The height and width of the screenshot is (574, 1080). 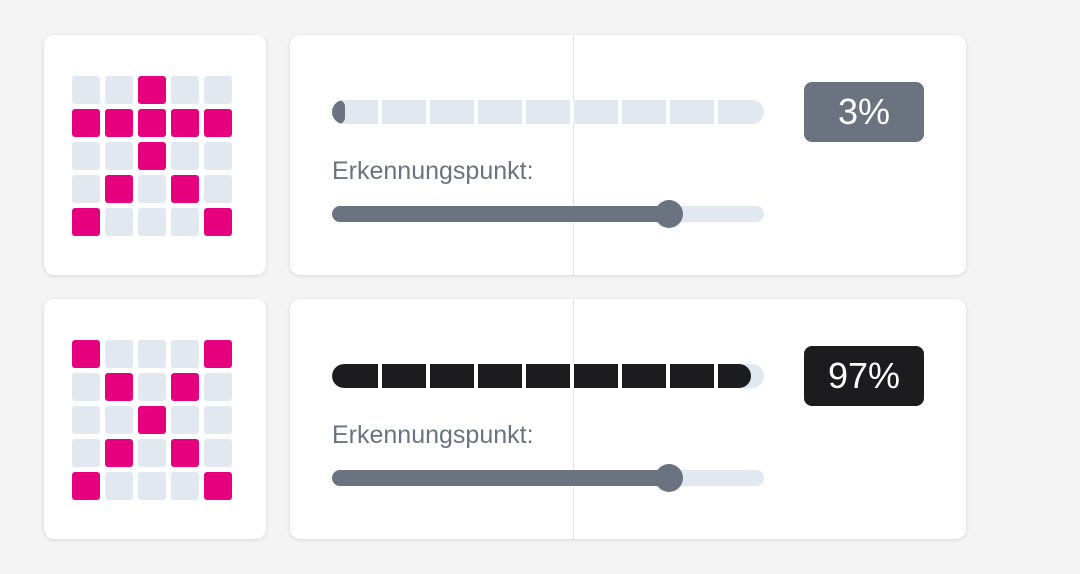 I want to click on threshold-label-1: Erkennungspunkt:, so click(x=433, y=171).